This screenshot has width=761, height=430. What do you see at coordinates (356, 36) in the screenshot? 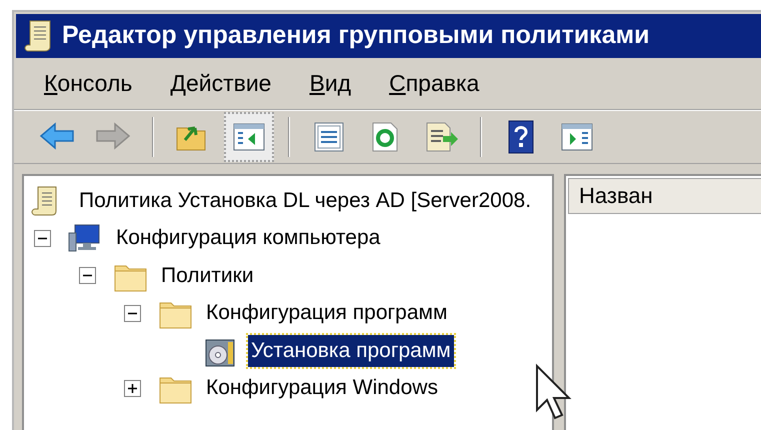
I see `window-title: Редактор управления групповыми политиками` at bounding box center [356, 36].